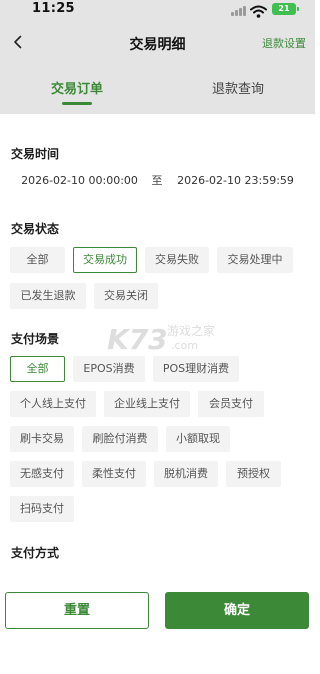 The image size is (320, 674). Describe the element at coordinates (147, 404) in the screenshot. I see `scene-chip: 企业线上支付` at that location.